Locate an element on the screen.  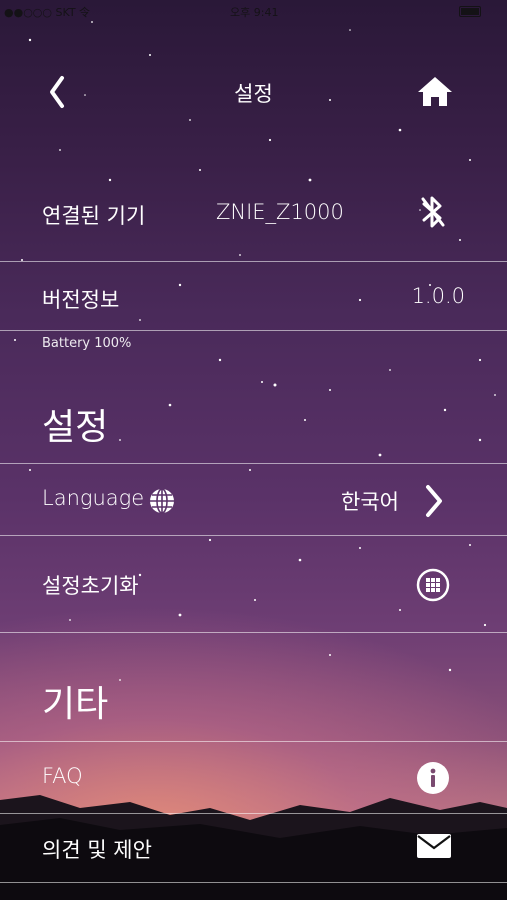
connected-device-row: 연결된 기기 ZNIE_Z1000 is located at coordinates (253, 213).